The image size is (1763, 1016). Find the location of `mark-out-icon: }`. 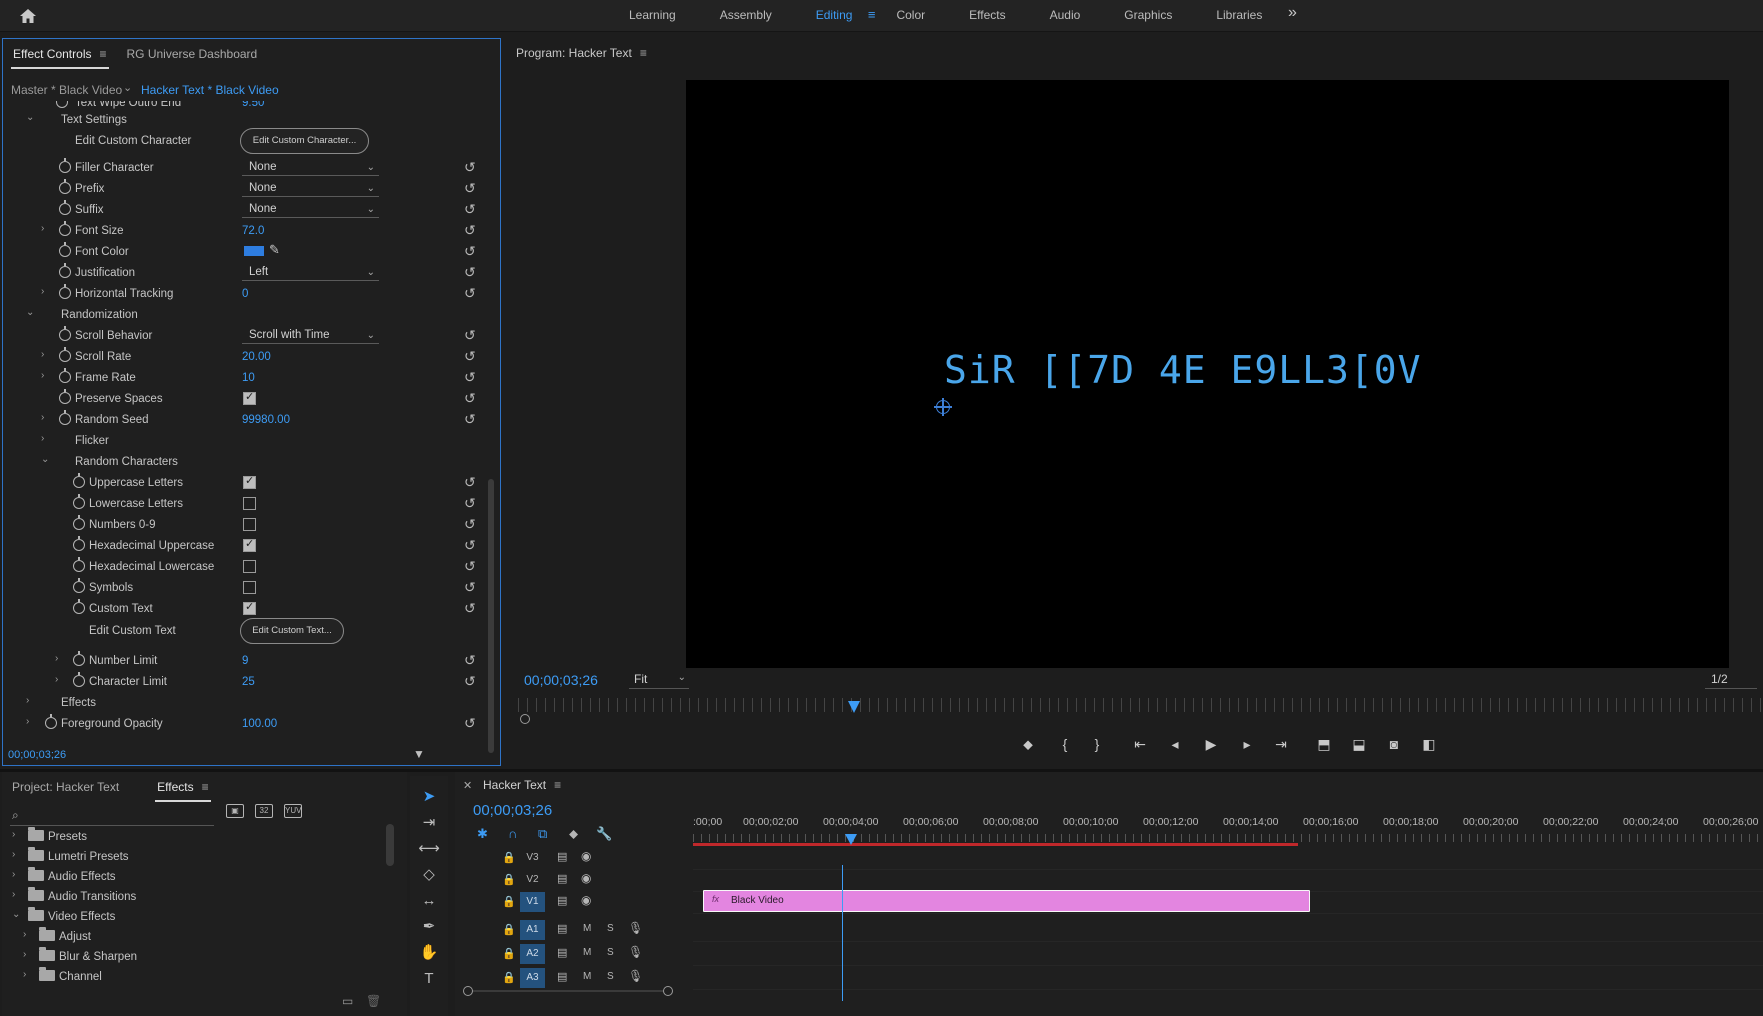

mark-out-icon: } is located at coordinates (1097, 744).